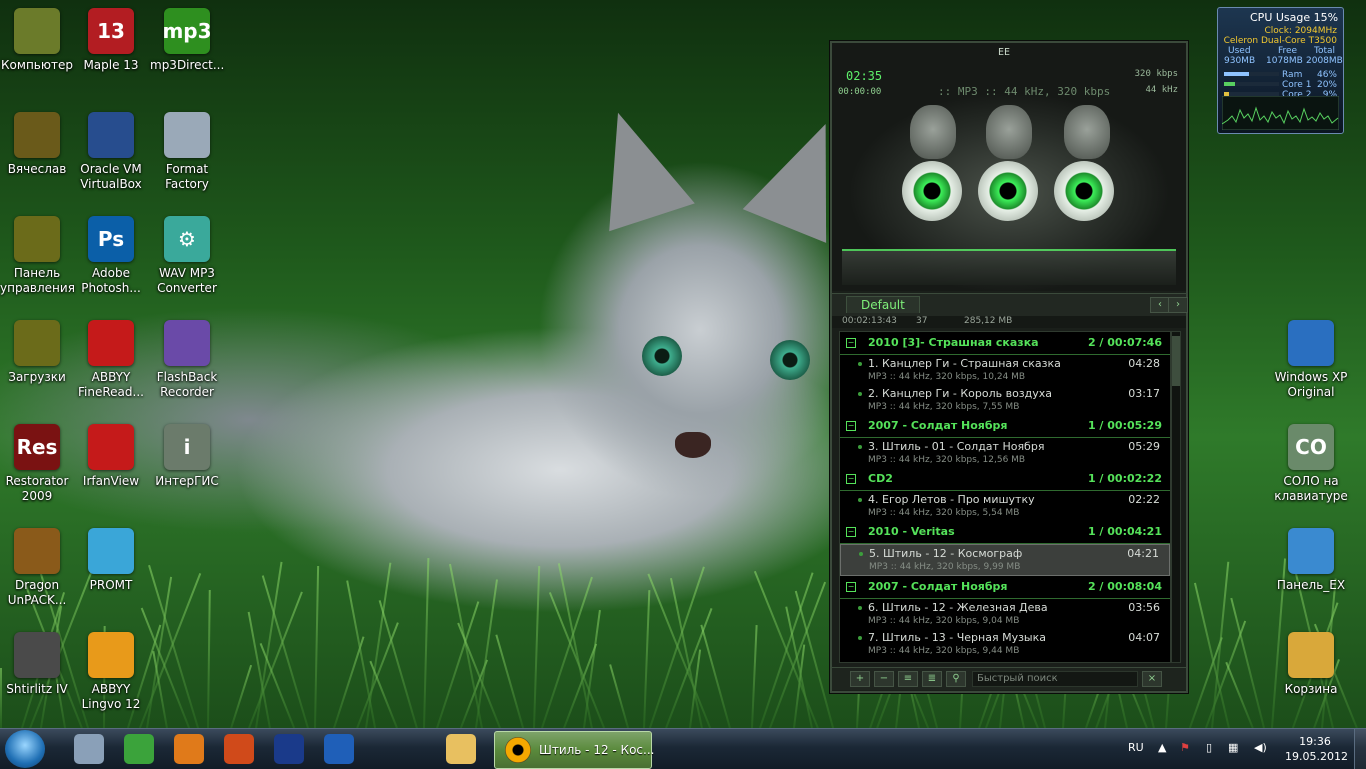 The height and width of the screenshot is (769, 1366). I want to click on clock: 19:36 19.05.2012, so click(1316, 749).